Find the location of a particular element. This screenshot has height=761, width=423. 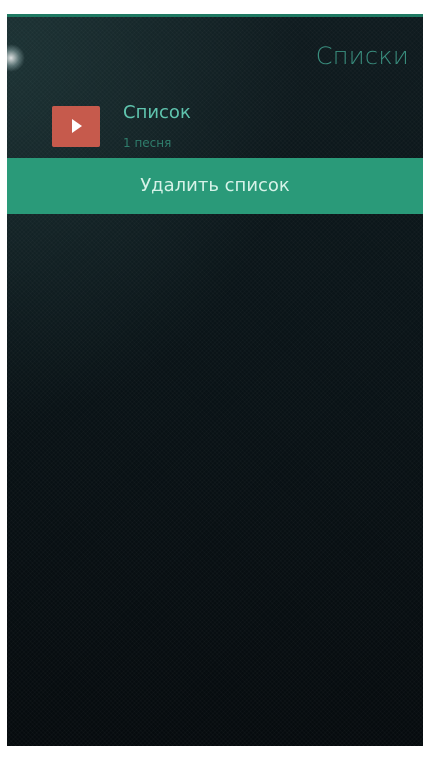

play-icon is located at coordinates (77, 126).